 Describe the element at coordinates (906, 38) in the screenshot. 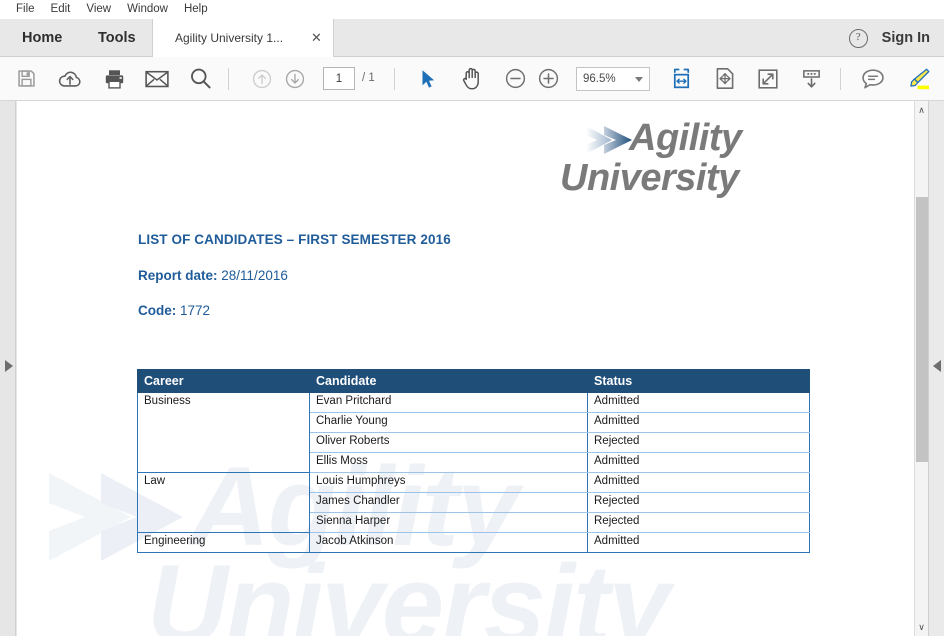

I see `sign-in-button: Sign In` at that location.